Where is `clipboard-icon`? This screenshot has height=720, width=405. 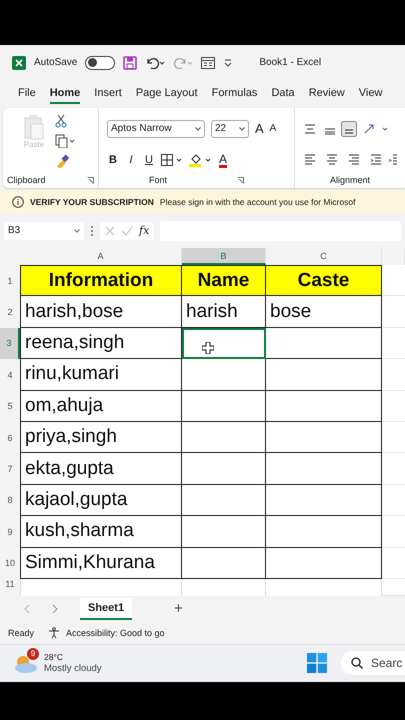 clipboard-icon is located at coordinates (34, 127).